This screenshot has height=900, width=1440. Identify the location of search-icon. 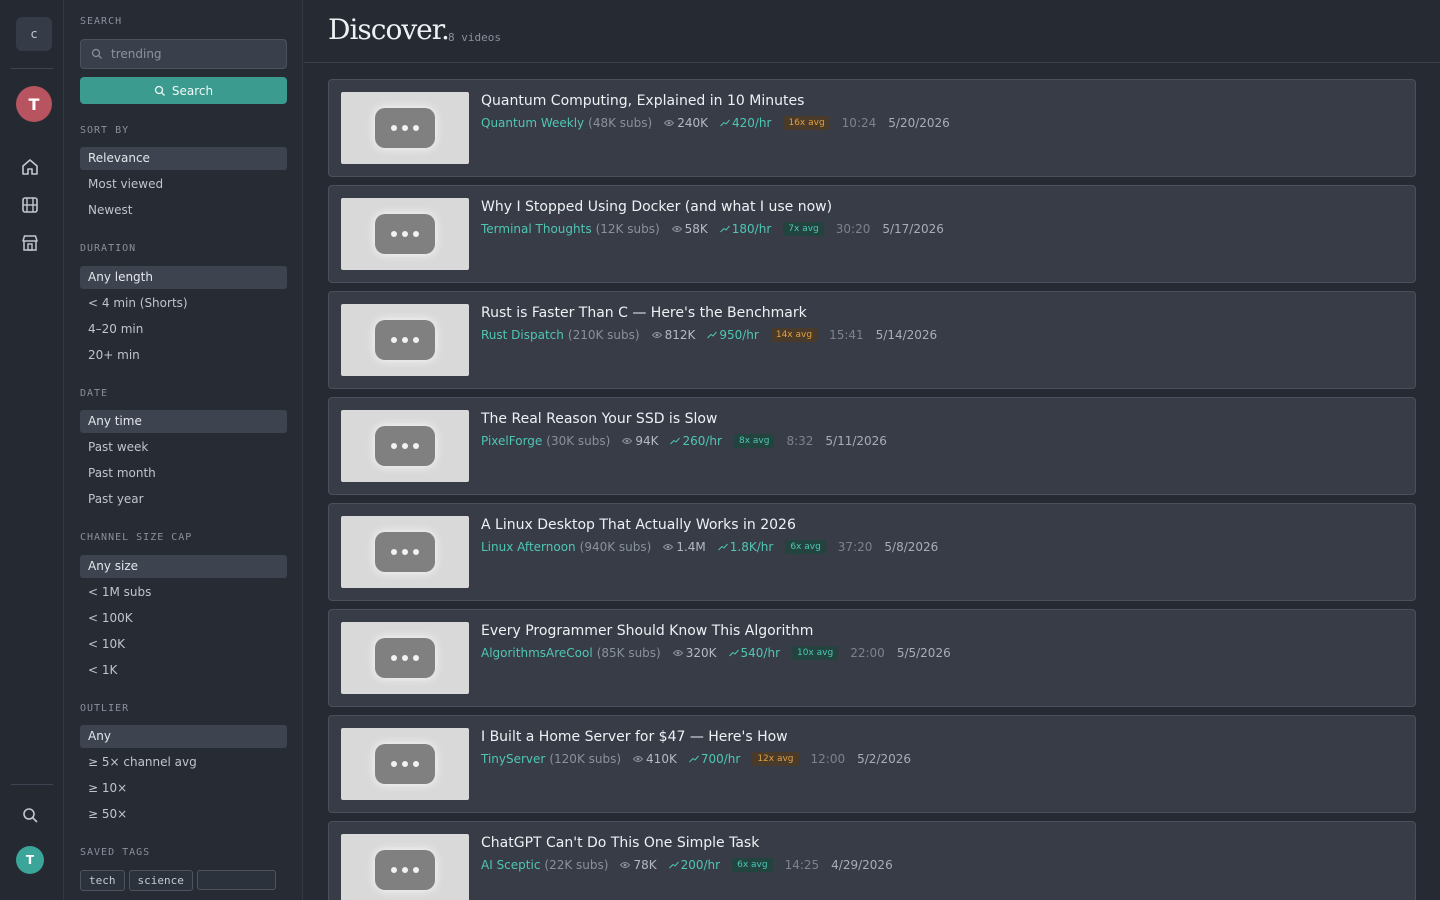
(30, 815).